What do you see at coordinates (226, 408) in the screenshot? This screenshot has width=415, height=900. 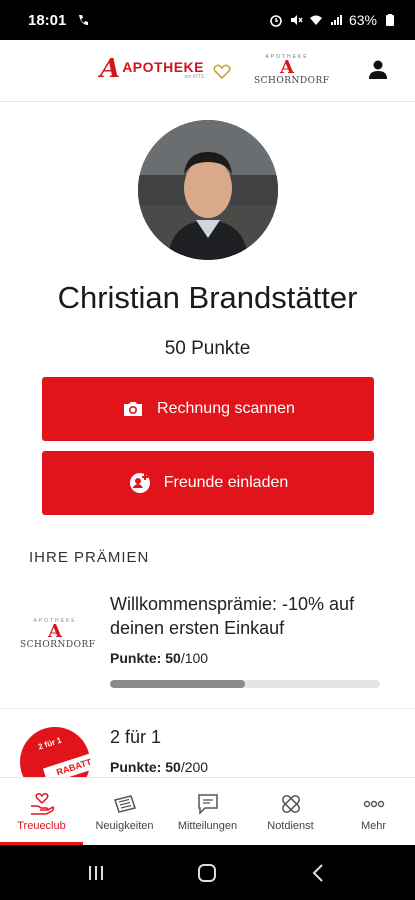 I see `scan-receipt-label: Rechnung scannen` at bounding box center [226, 408].